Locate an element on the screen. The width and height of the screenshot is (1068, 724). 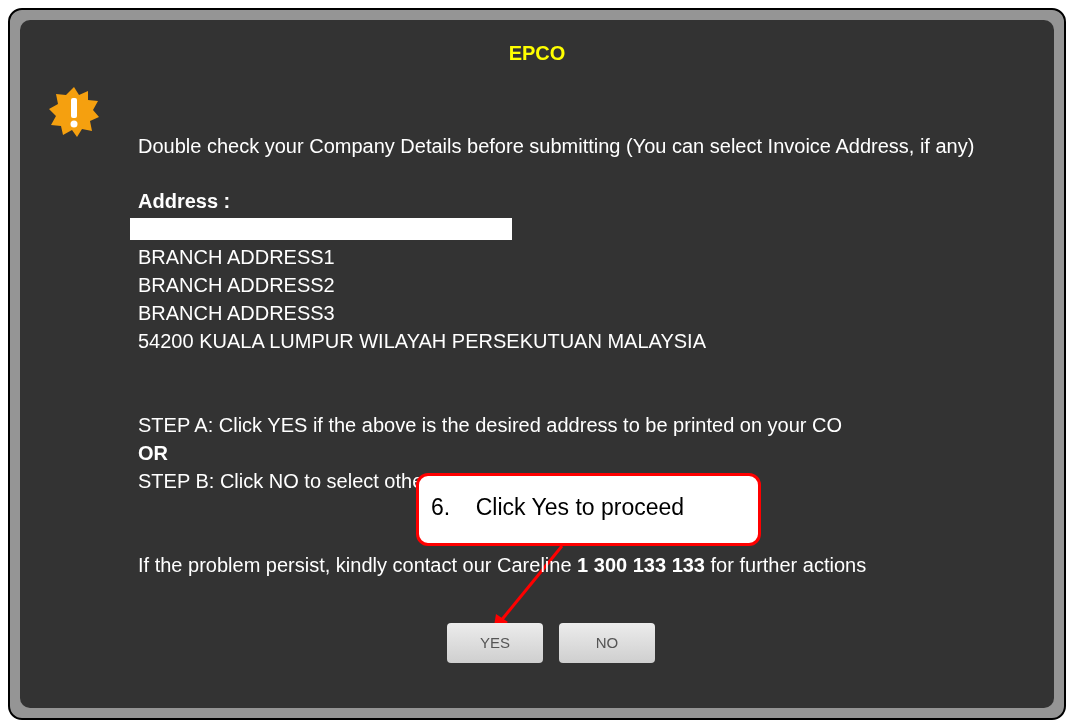
address-line: 54200 KUALA LUMPUR WILAYAH PERSEKUTUAN MALAYSIA is located at coordinates (422, 341).